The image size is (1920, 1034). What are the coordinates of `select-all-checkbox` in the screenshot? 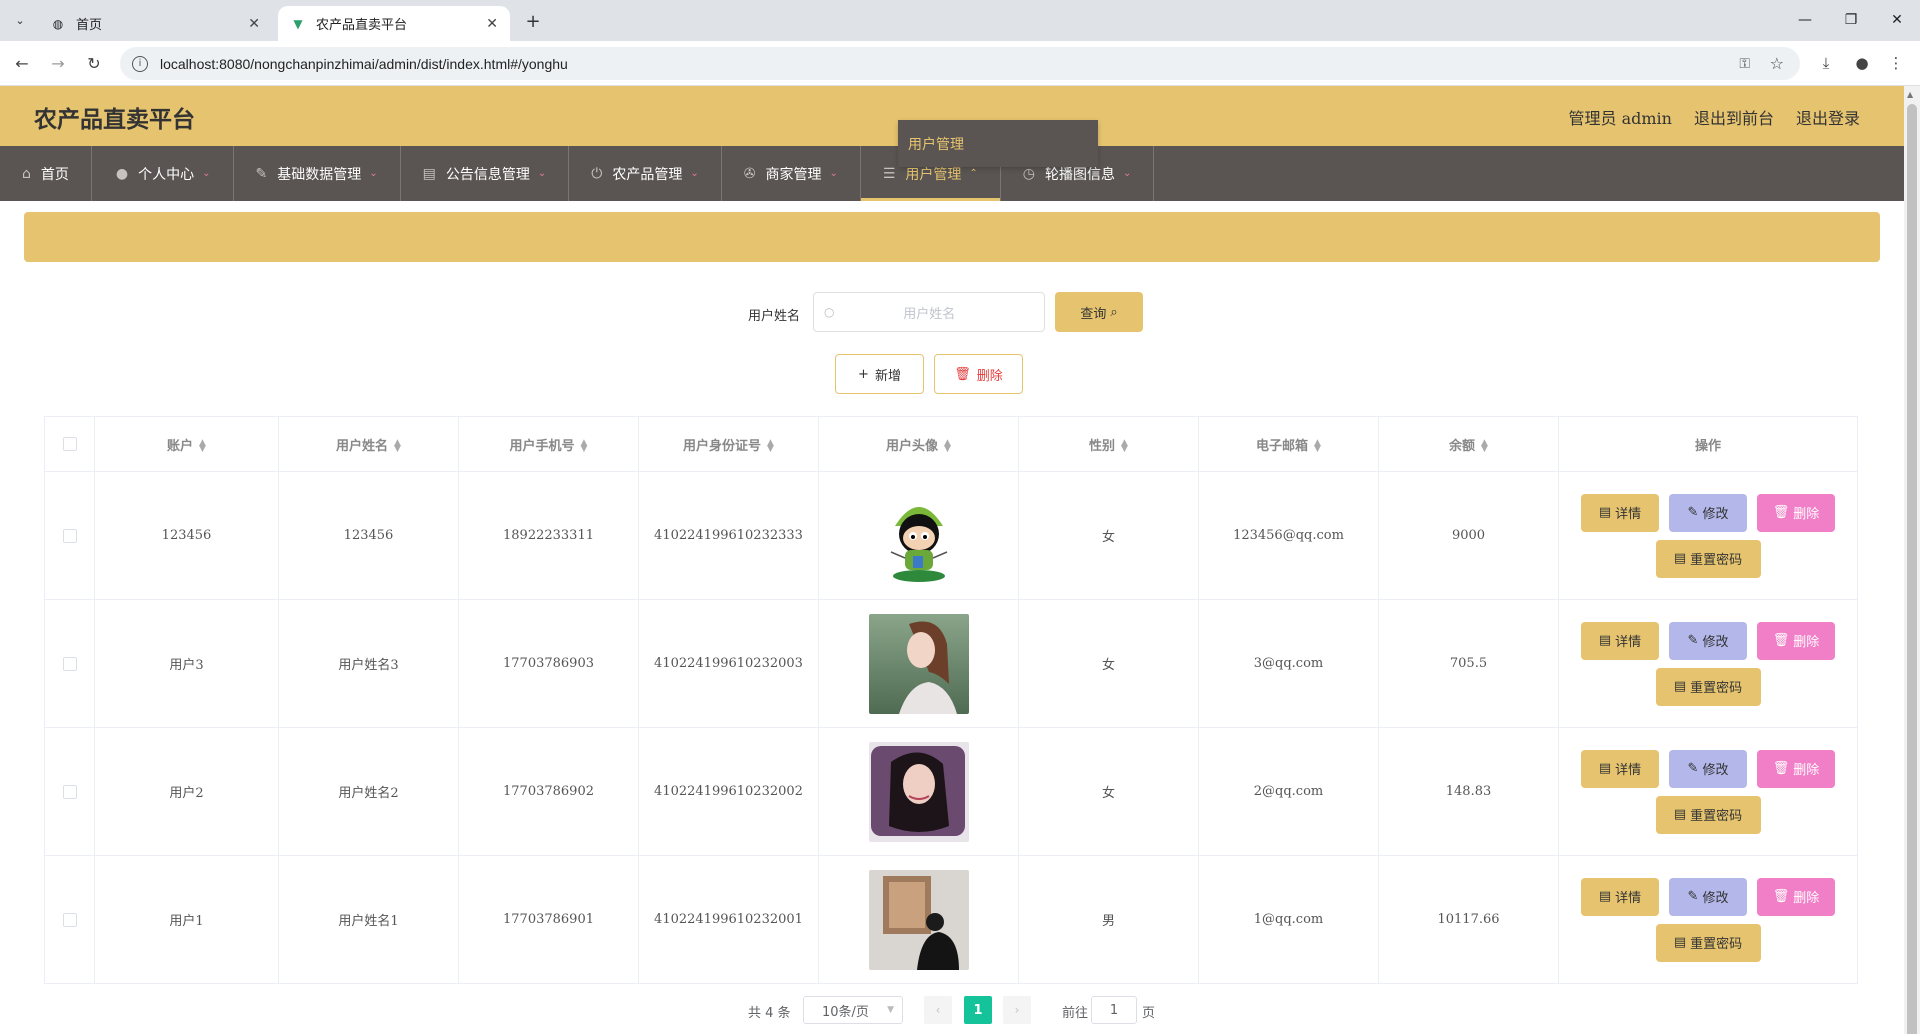 It's located at (69, 444).